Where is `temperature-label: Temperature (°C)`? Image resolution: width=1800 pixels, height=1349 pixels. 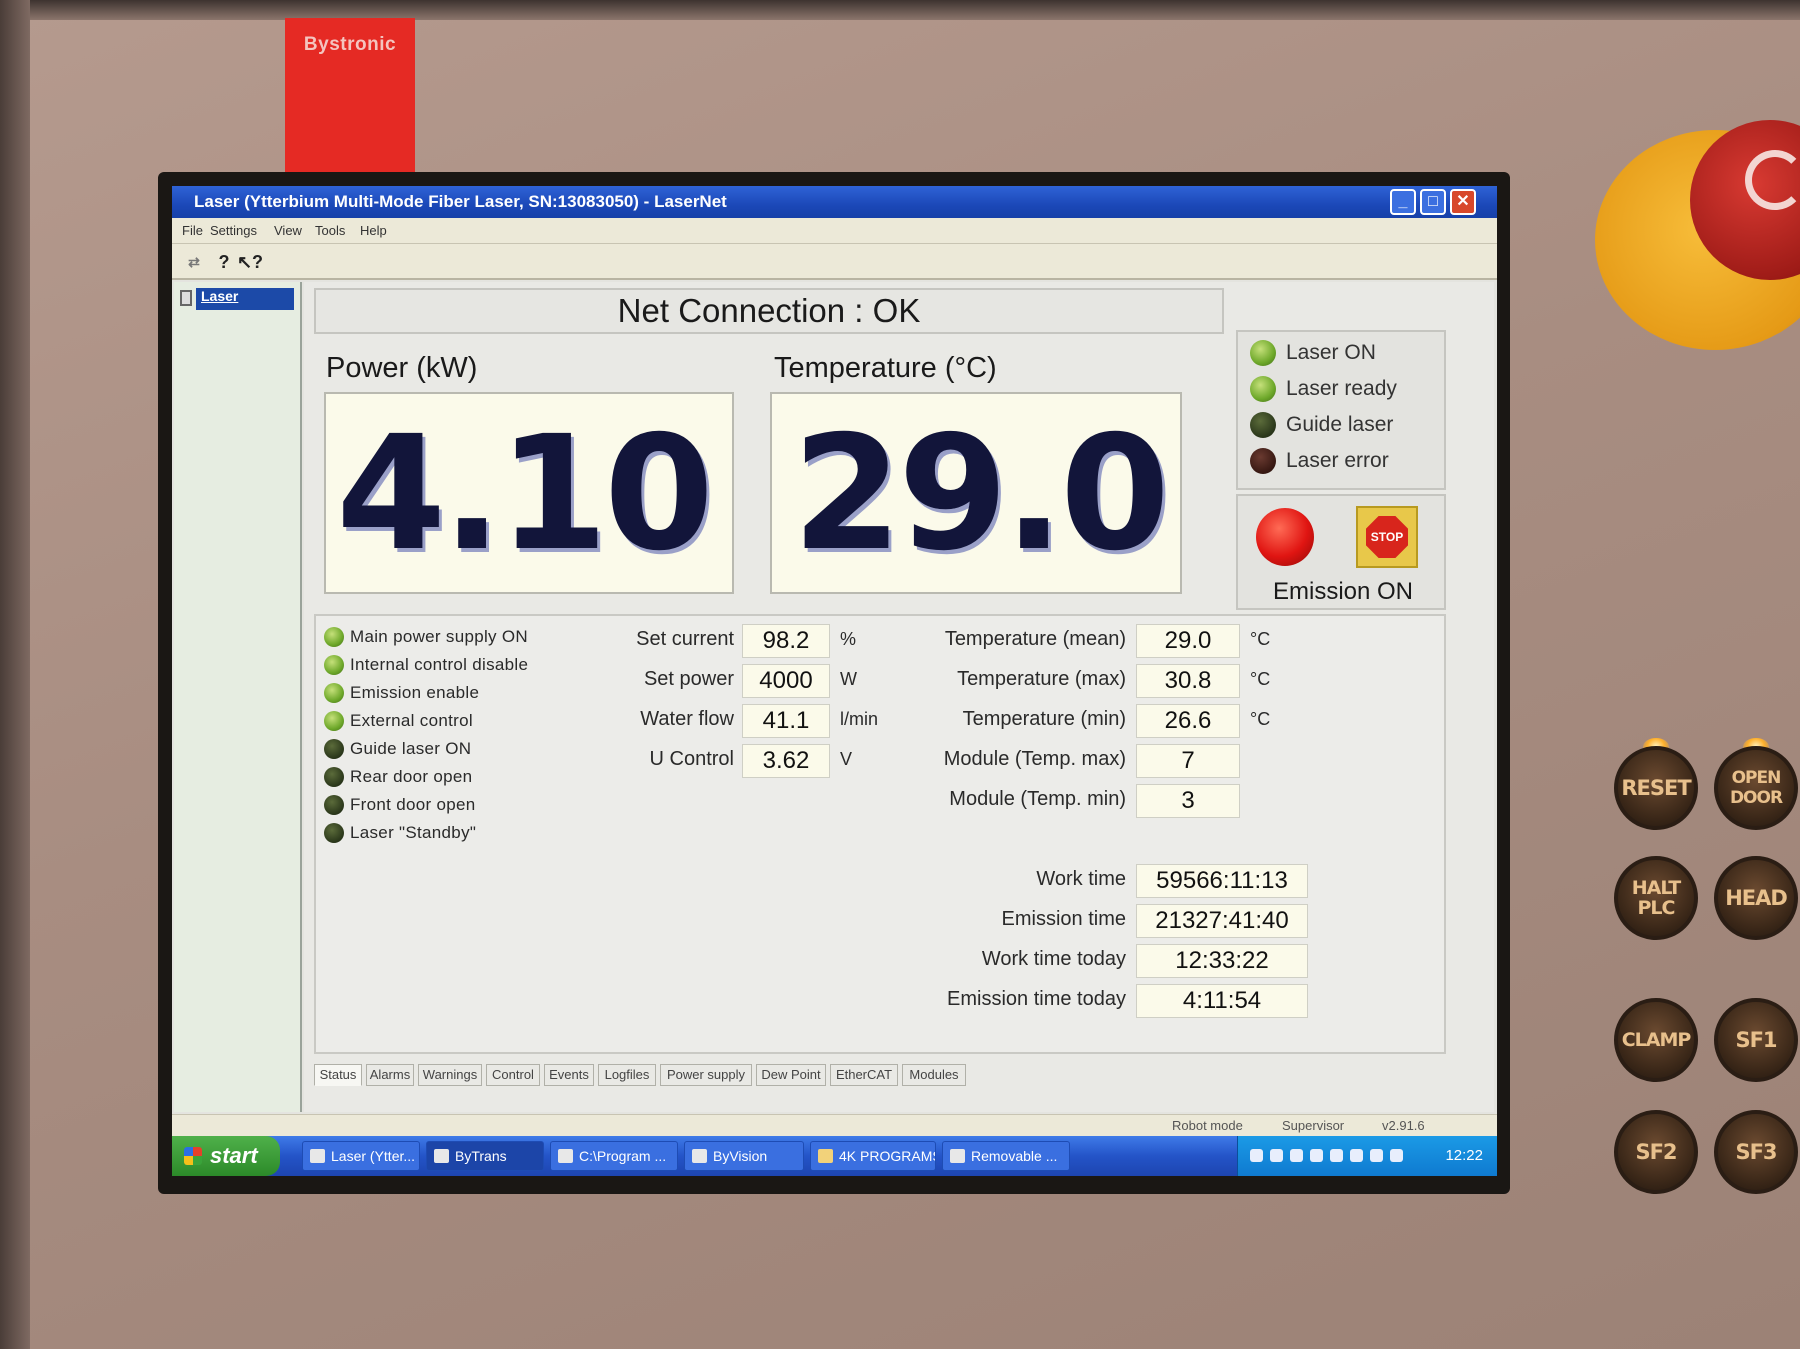 temperature-label: Temperature (°C) is located at coordinates (885, 368).